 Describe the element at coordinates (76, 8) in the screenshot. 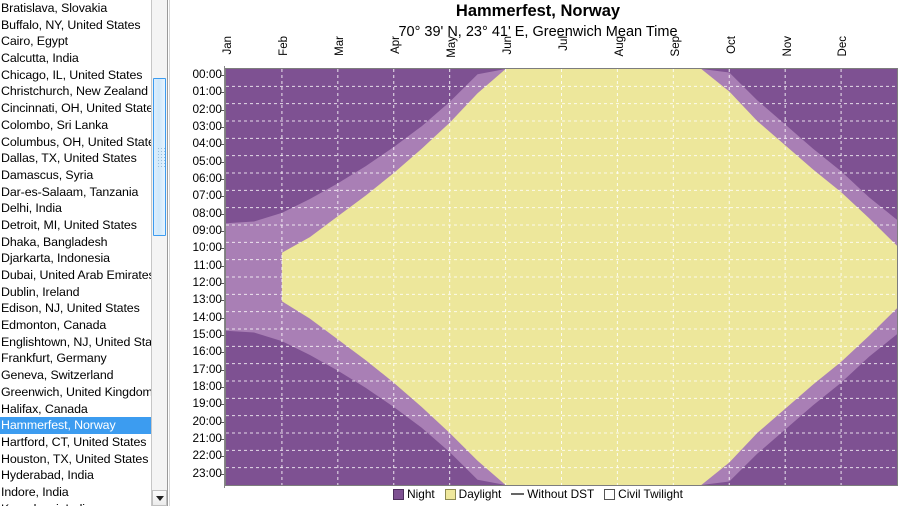

I see `city-list-item: Bratislava, Slovakia` at that location.